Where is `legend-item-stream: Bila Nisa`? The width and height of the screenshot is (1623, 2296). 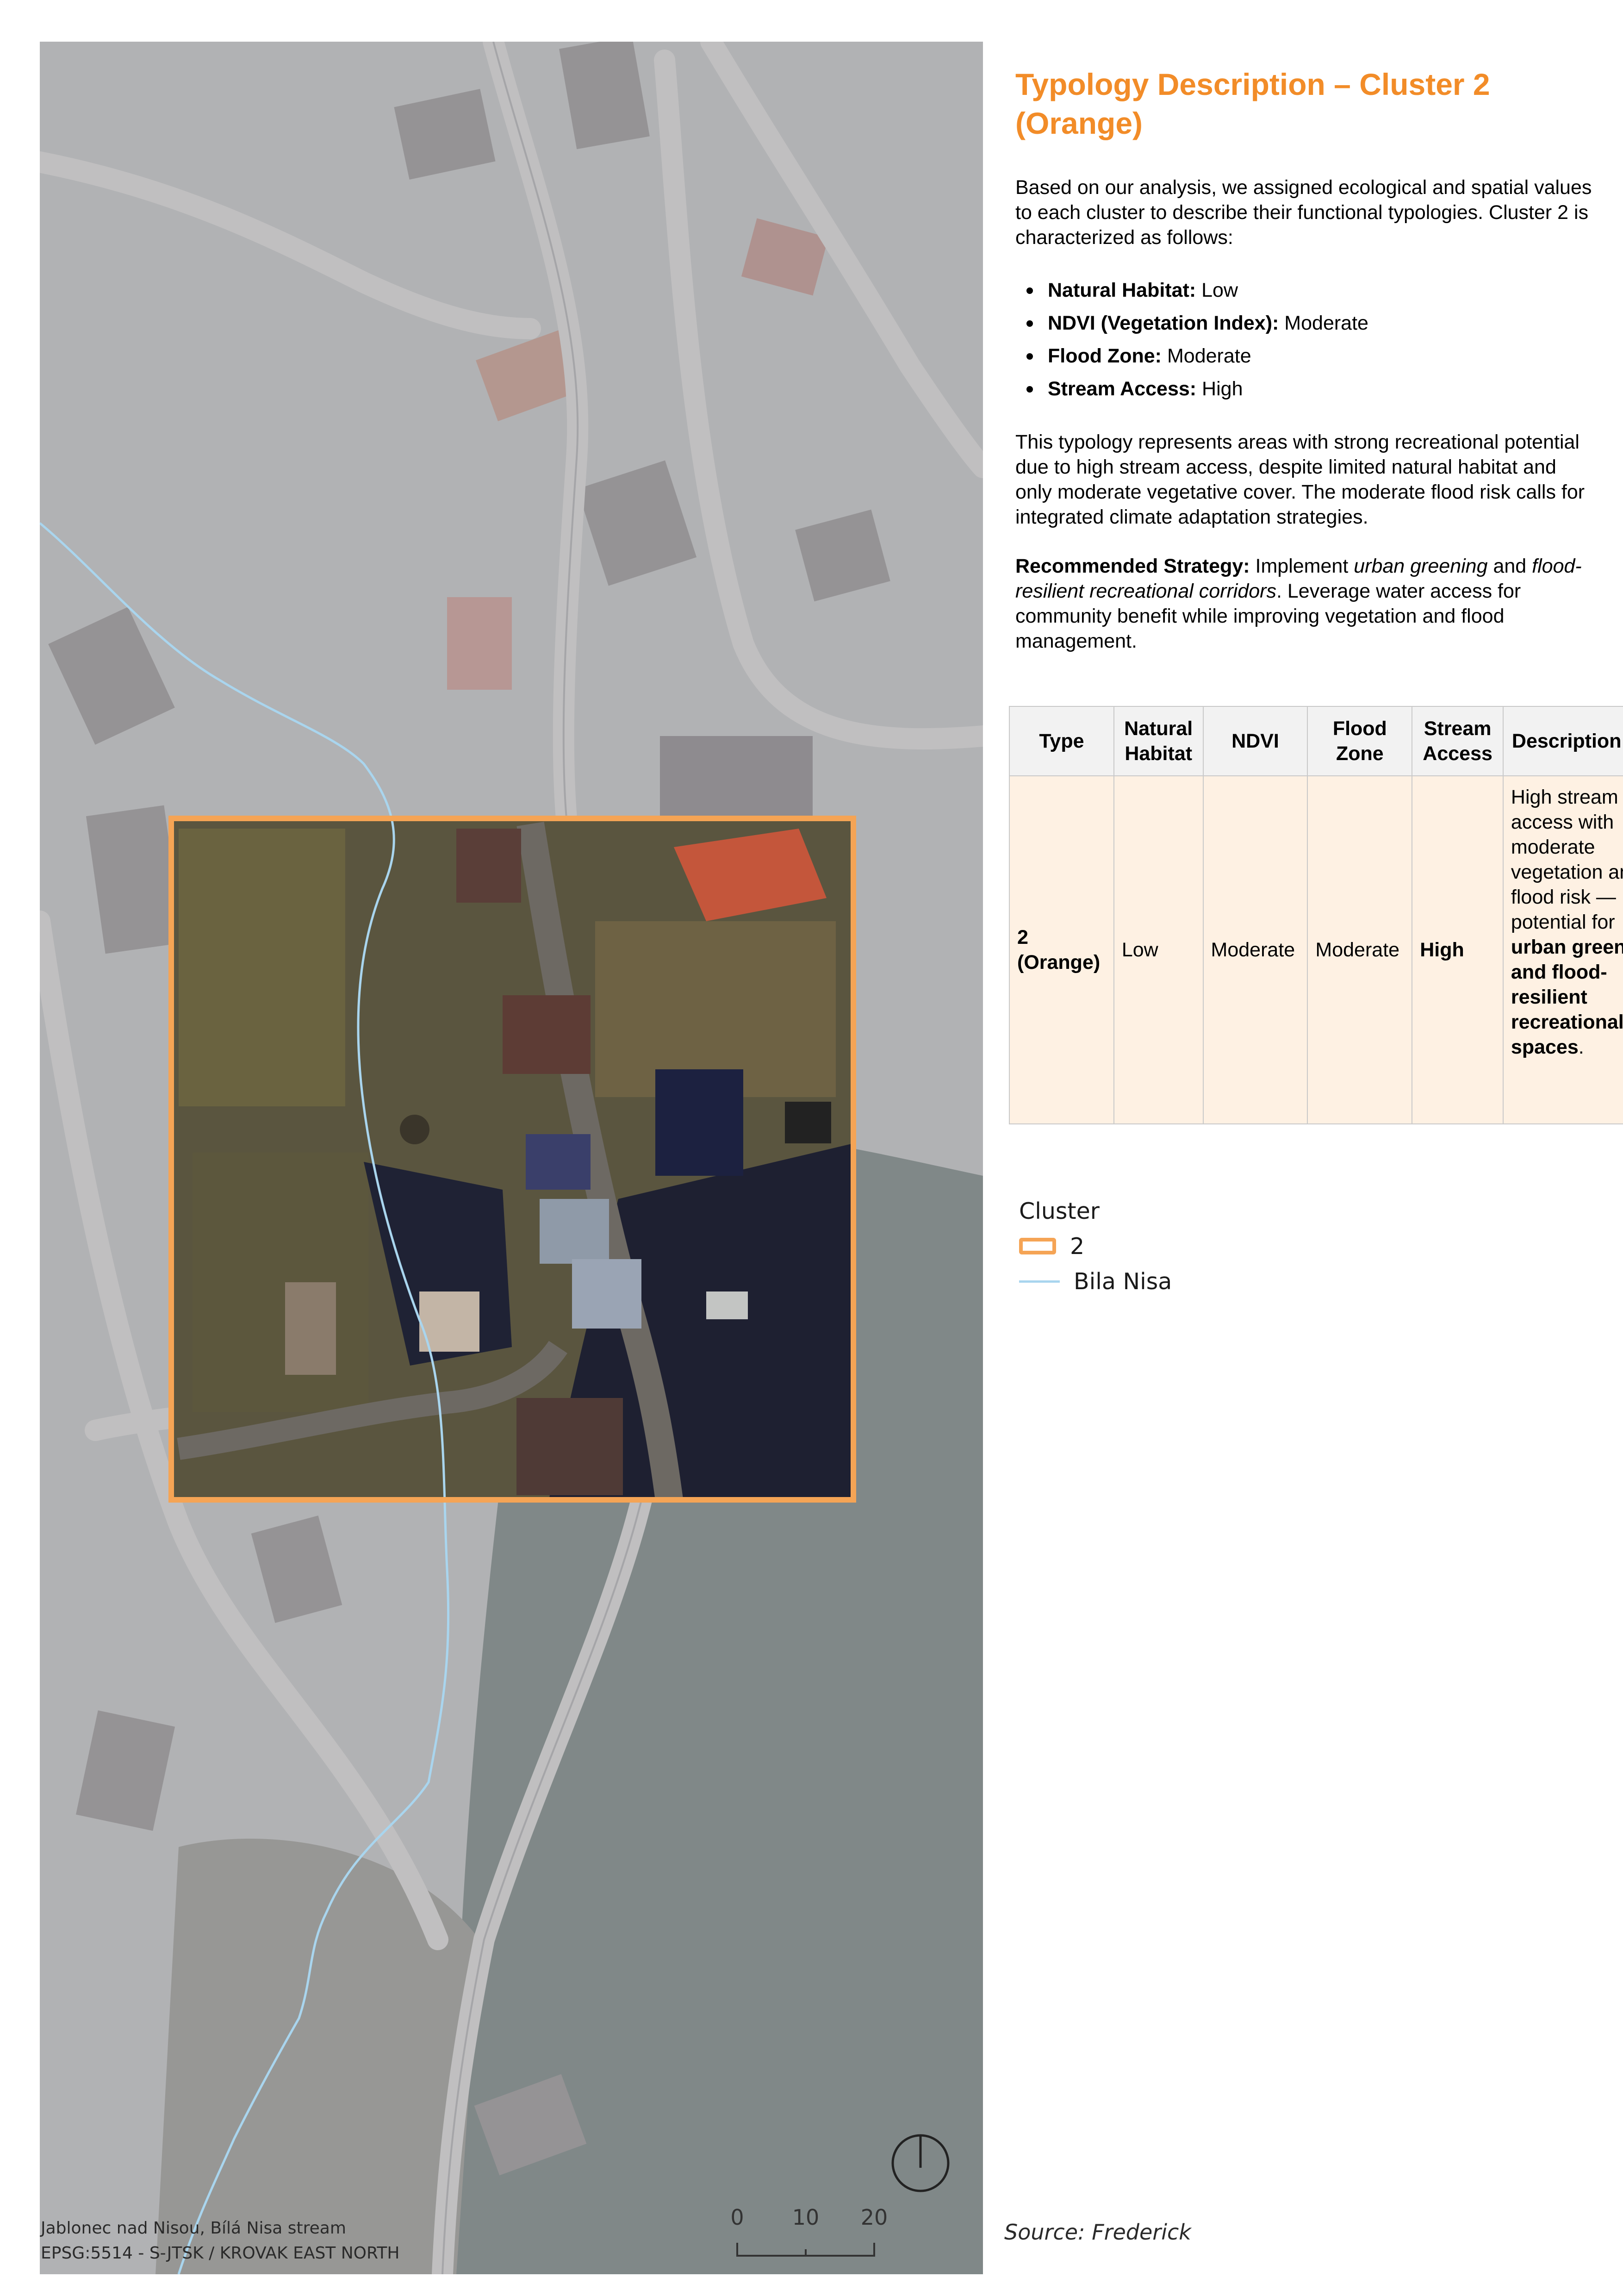 legend-item-stream: Bila Nisa is located at coordinates (1095, 1281).